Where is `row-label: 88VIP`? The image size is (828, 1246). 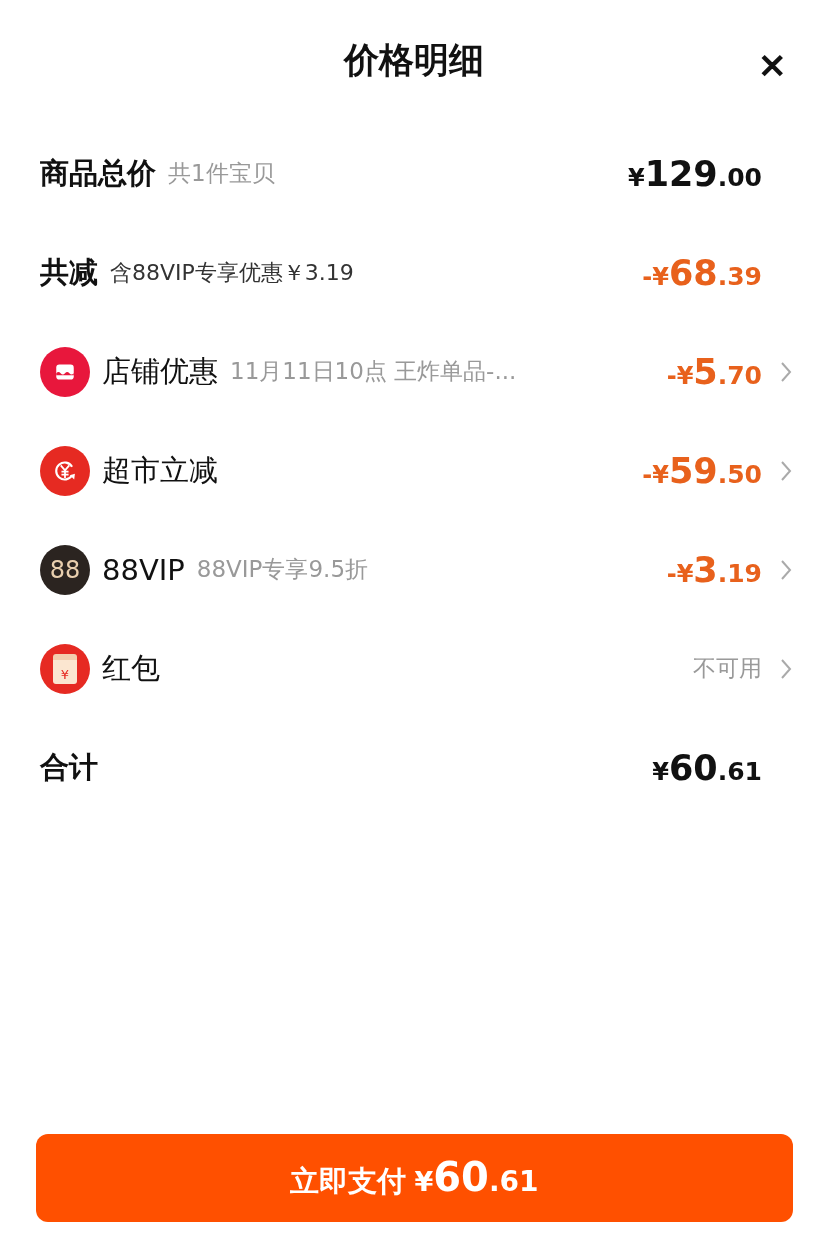 row-label: 88VIP is located at coordinates (143, 569).